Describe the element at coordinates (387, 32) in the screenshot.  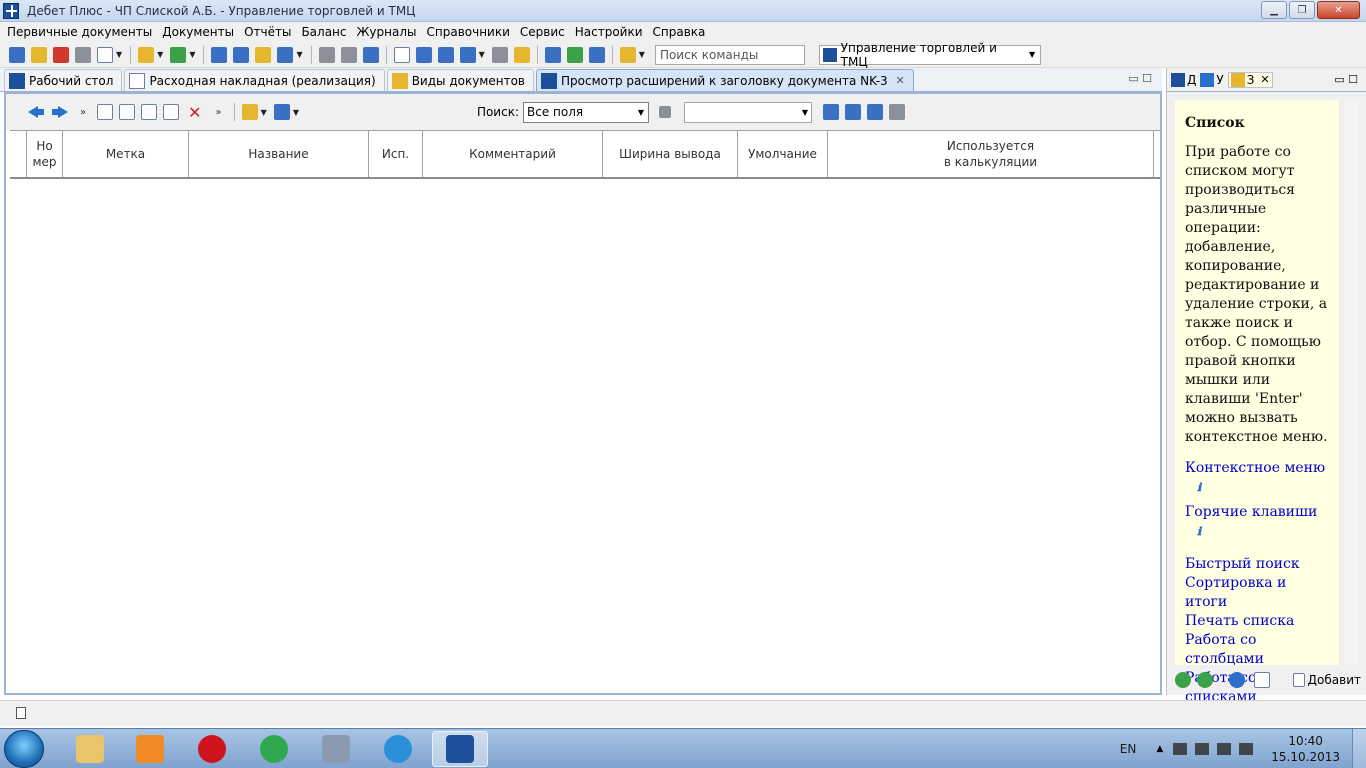
I see `menu-journals: Журналы` at that location.